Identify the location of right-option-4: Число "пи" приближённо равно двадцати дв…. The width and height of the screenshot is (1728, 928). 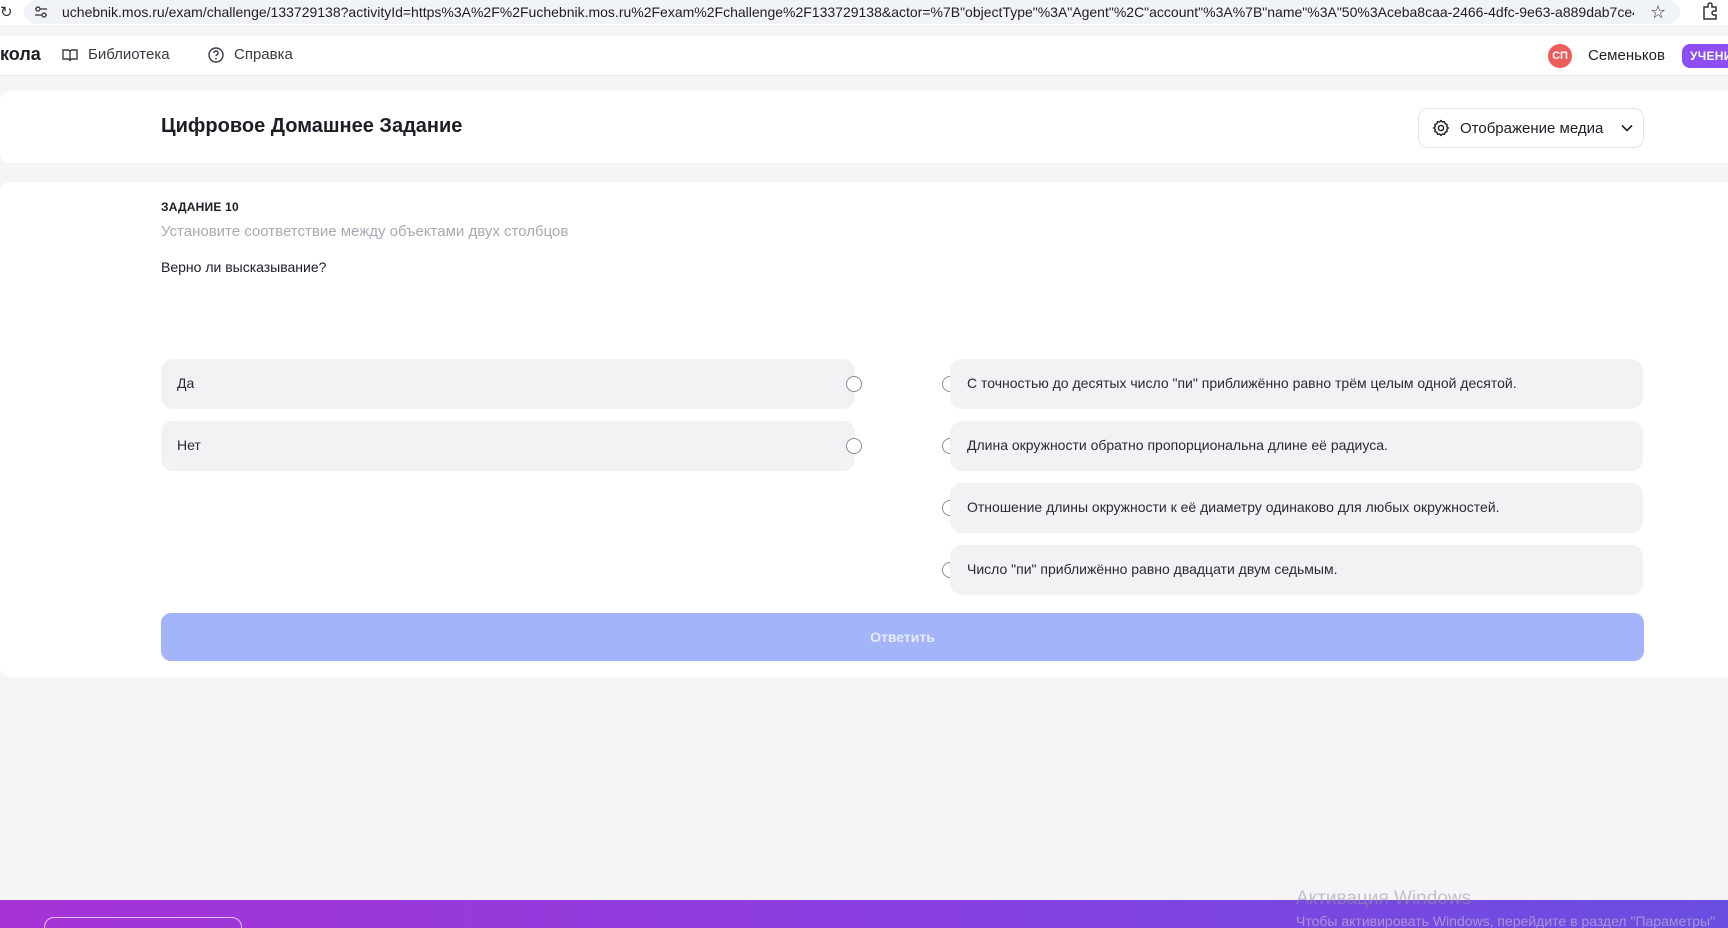
(1296, 570).